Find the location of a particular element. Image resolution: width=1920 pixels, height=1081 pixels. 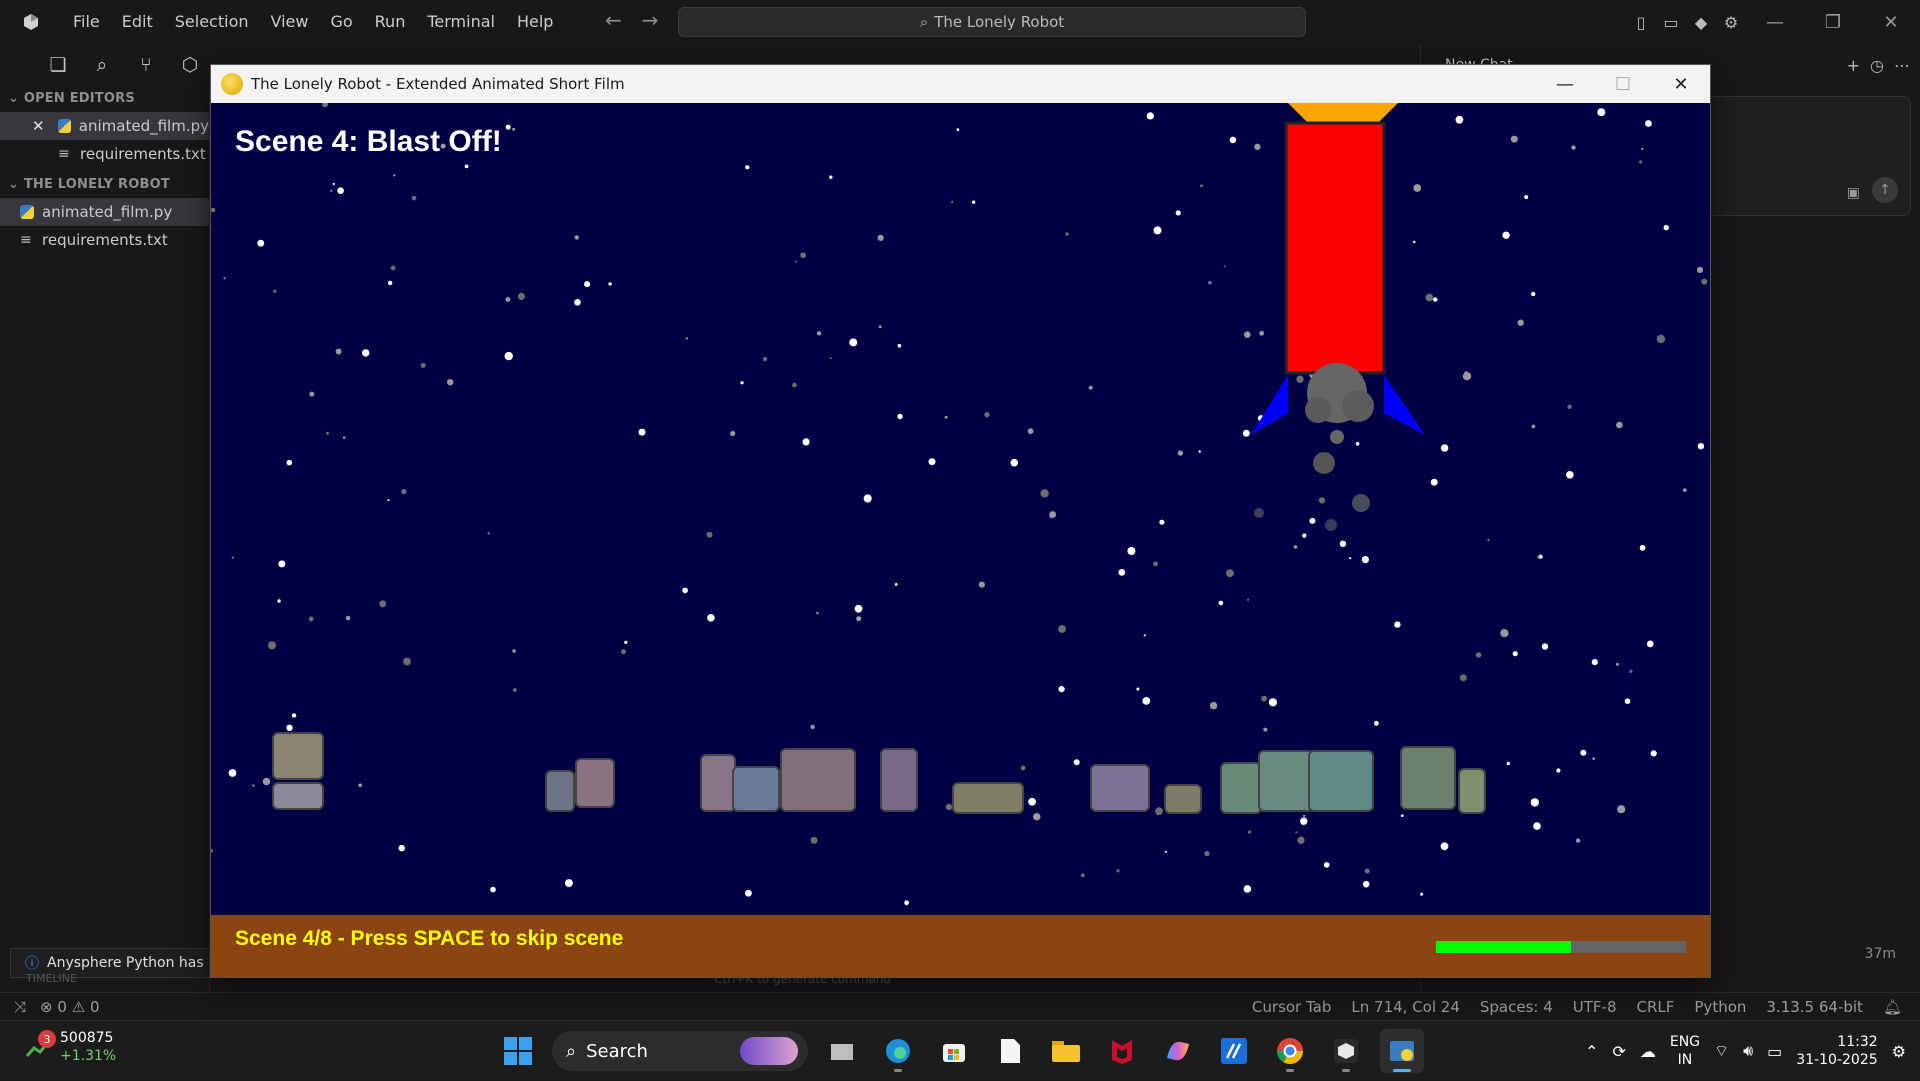

notepad-icon is located at coordinates (1010, 1051).